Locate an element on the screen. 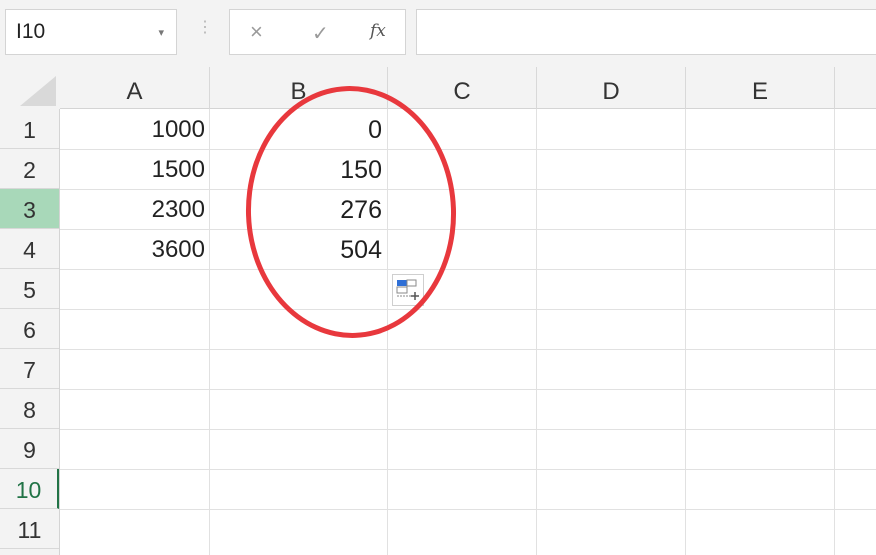 This screenshot has width=876, height=555. cell-a4: 3600 is located at coordinates (135, 249).